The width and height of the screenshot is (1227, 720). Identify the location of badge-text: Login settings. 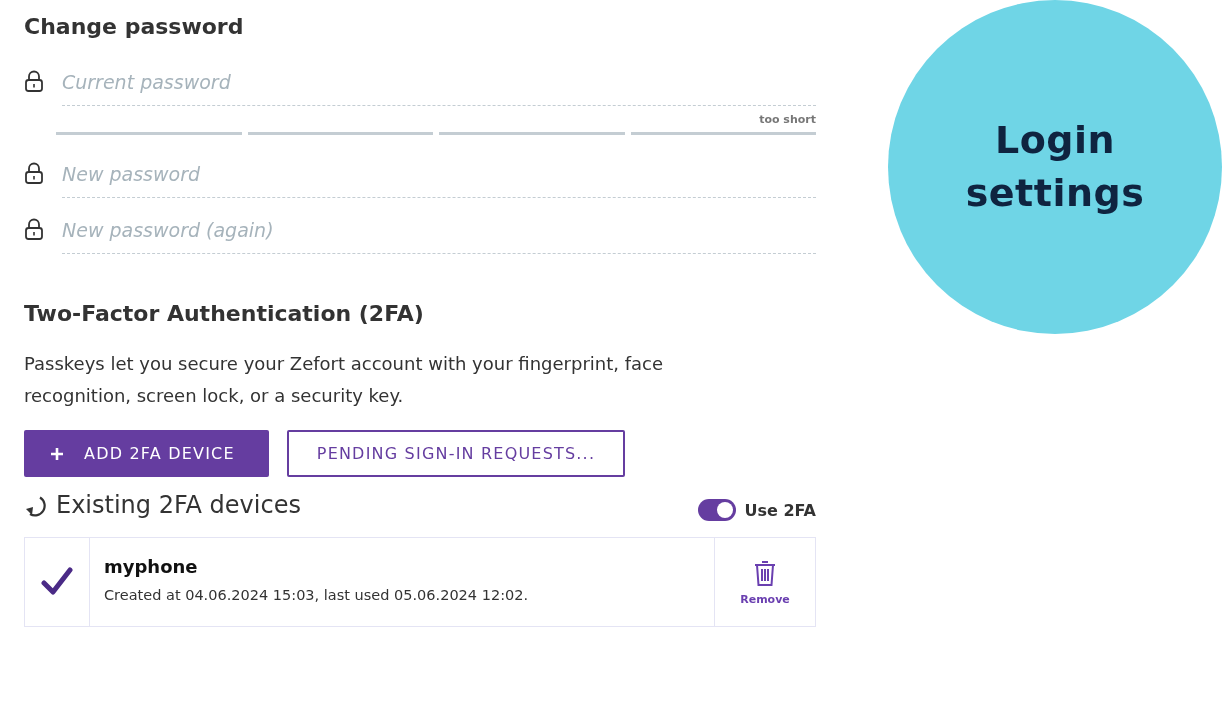
(1055, 166).